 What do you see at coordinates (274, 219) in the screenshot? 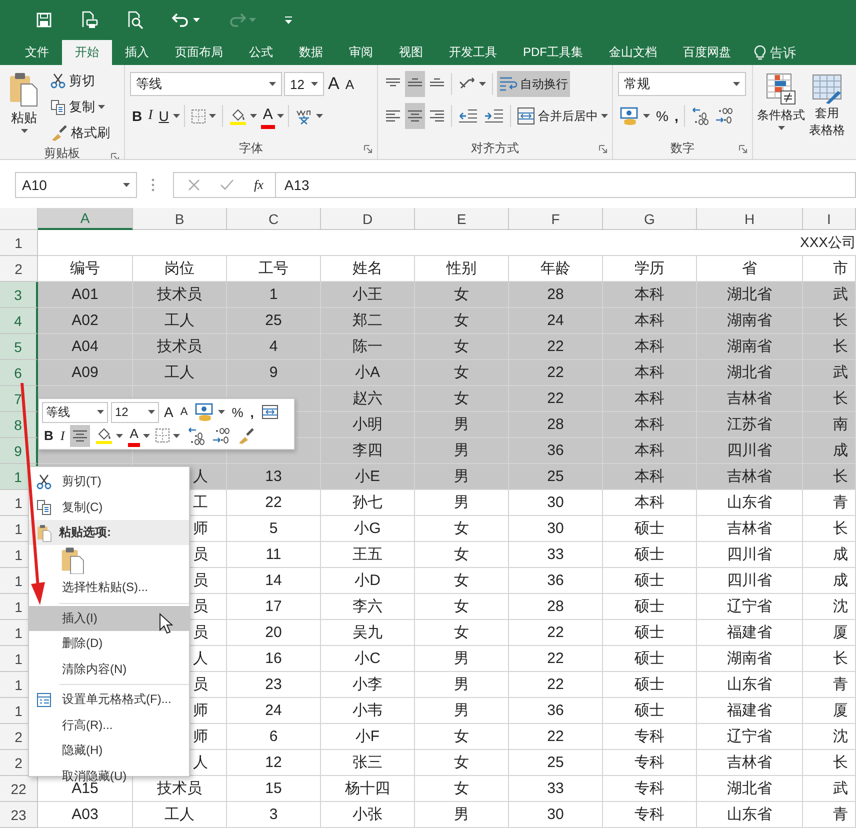
I see `column-header: C` at bounding box center [274, 219].